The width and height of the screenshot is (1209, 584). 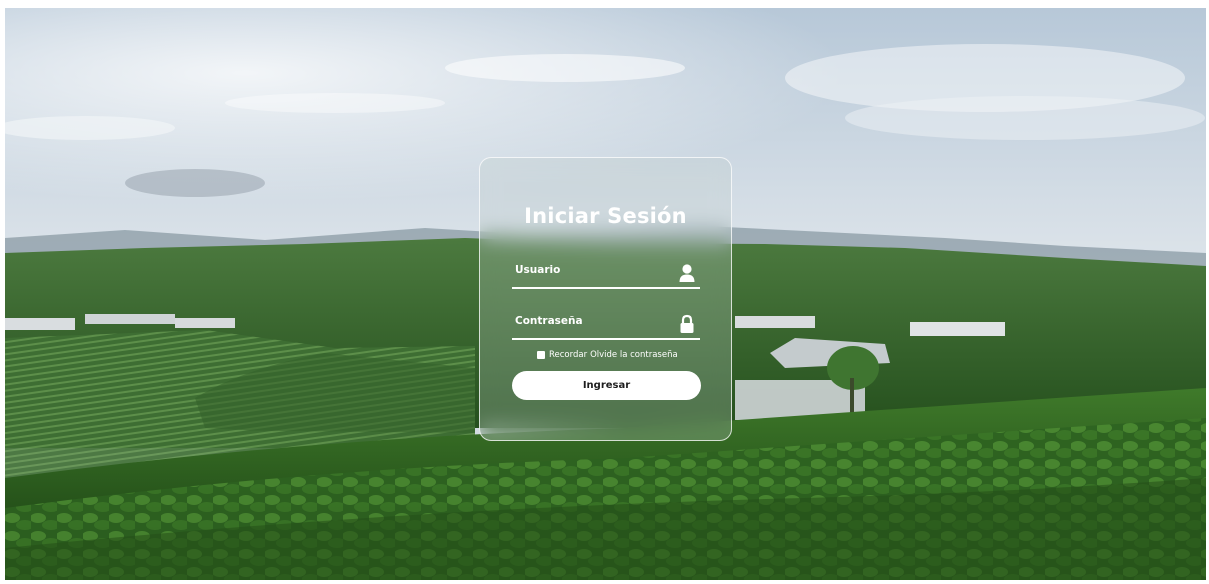 I want to click on forgot-password-link: Olvide la contraseña, so click(x=634, y=355).